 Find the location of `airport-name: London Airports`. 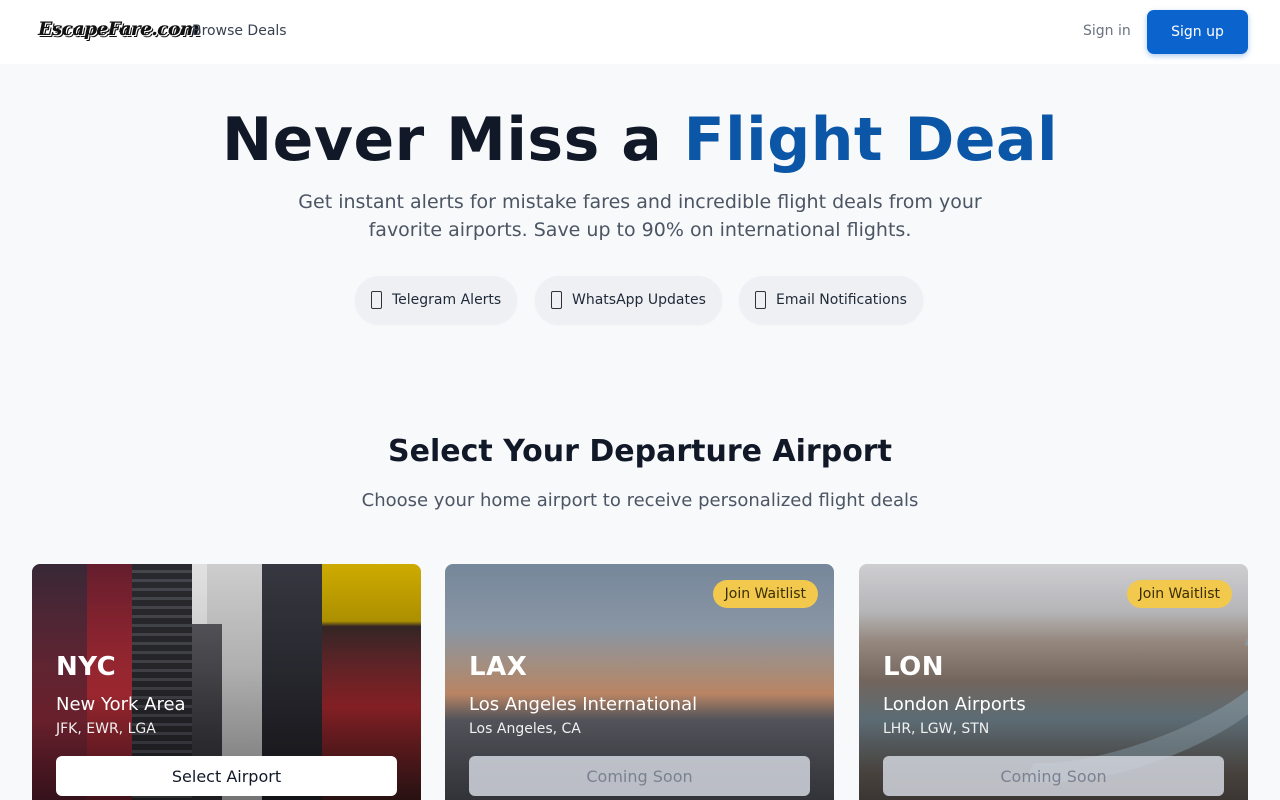

airport-name: London Airports is located at coordinates (954, 704).